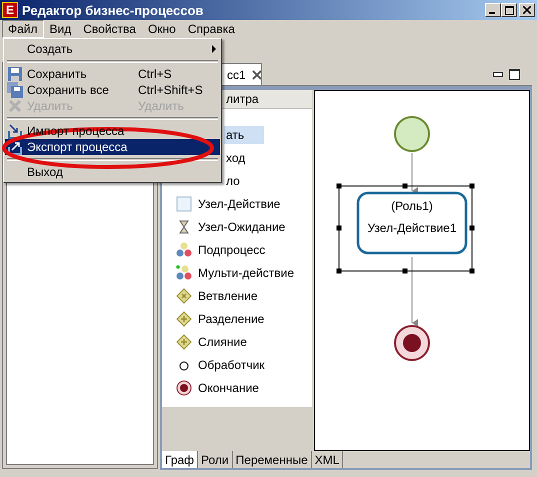 The height and width of the screenshot is (477, 537). What do you see at coordinates (244, 135) in the screenshot?
I see `palette-item: ать` at bounding box center [244, 135].